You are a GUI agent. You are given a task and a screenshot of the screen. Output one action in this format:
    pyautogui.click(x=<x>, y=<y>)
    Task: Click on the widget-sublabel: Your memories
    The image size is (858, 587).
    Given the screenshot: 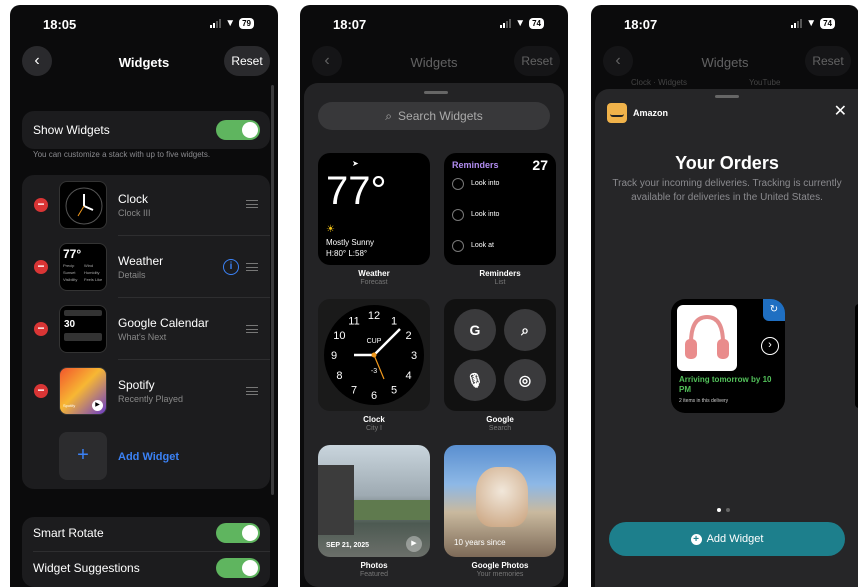 What is the action you would take?
    pyautogui.click(x=500, y=574)
    